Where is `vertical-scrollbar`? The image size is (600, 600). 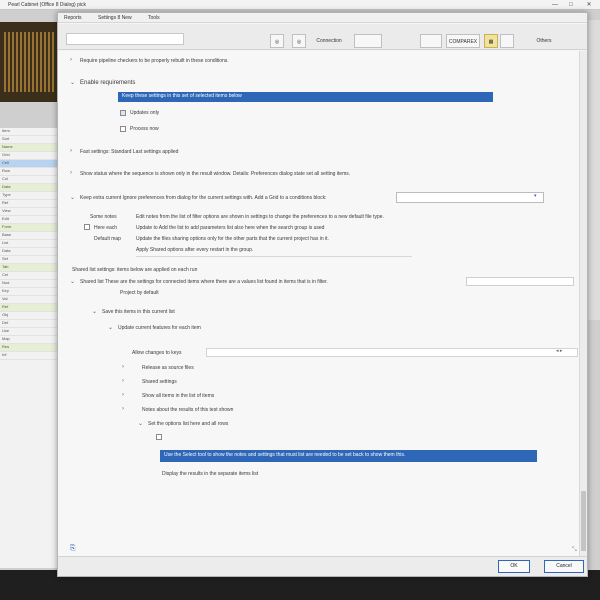
vertical-scrollbar is located at coordinates (583, 303).